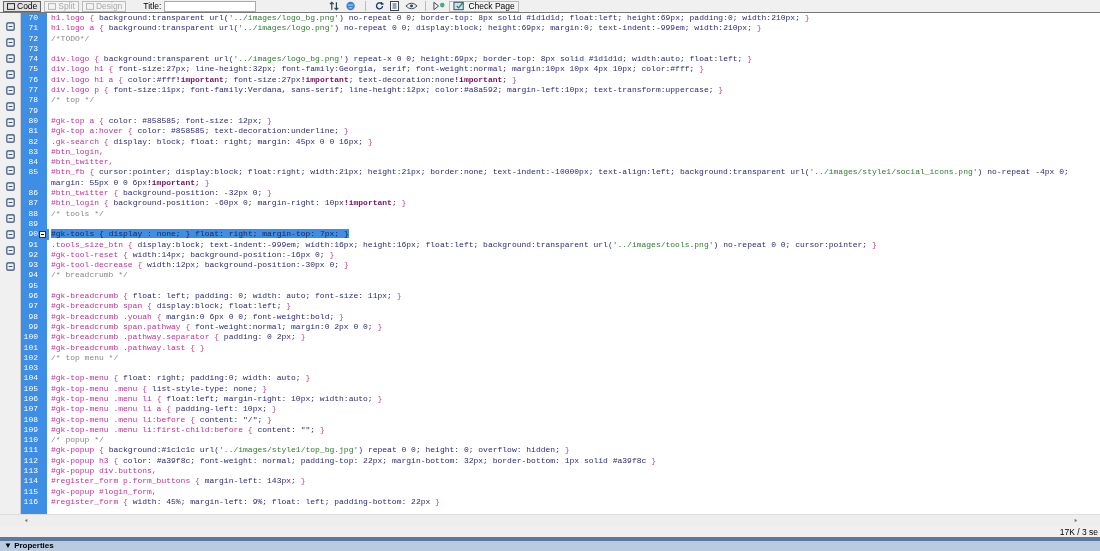 This screenshot has height=551, width=1100. Describe the element at coordinates (30, 461) in the screenshot. I see `line-number: 112` at that location.